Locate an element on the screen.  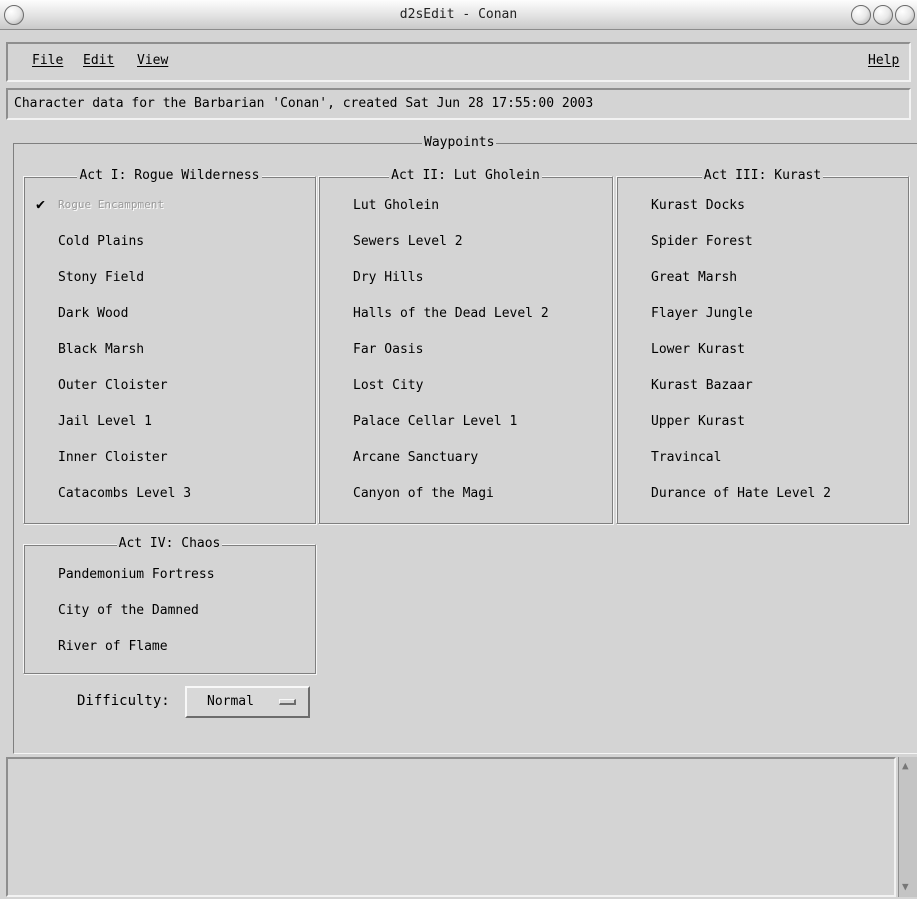
waypoints-legend: Waypoints is located at coordinates (459, 143).